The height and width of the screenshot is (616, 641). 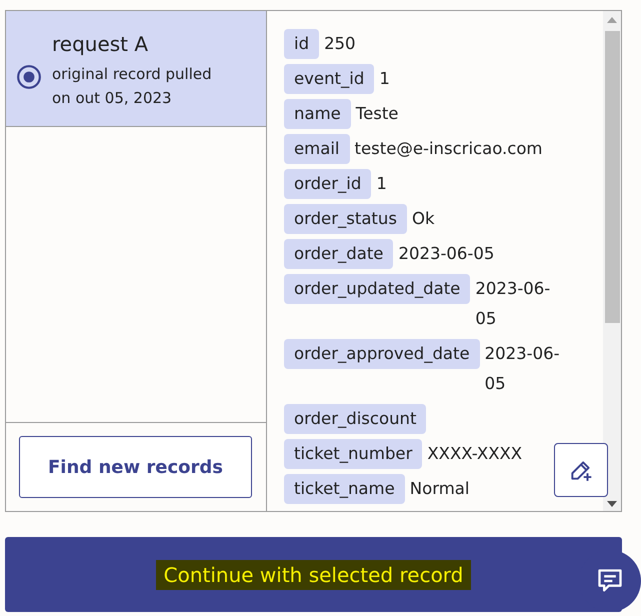 I want to click on find-records-button: Find new records, so click(x=135, y=467).